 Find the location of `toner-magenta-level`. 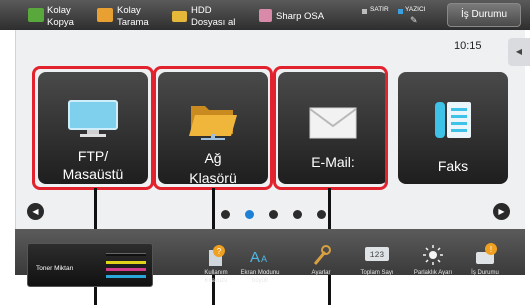

toner-magenta-level is located at coordinates (126, 269).